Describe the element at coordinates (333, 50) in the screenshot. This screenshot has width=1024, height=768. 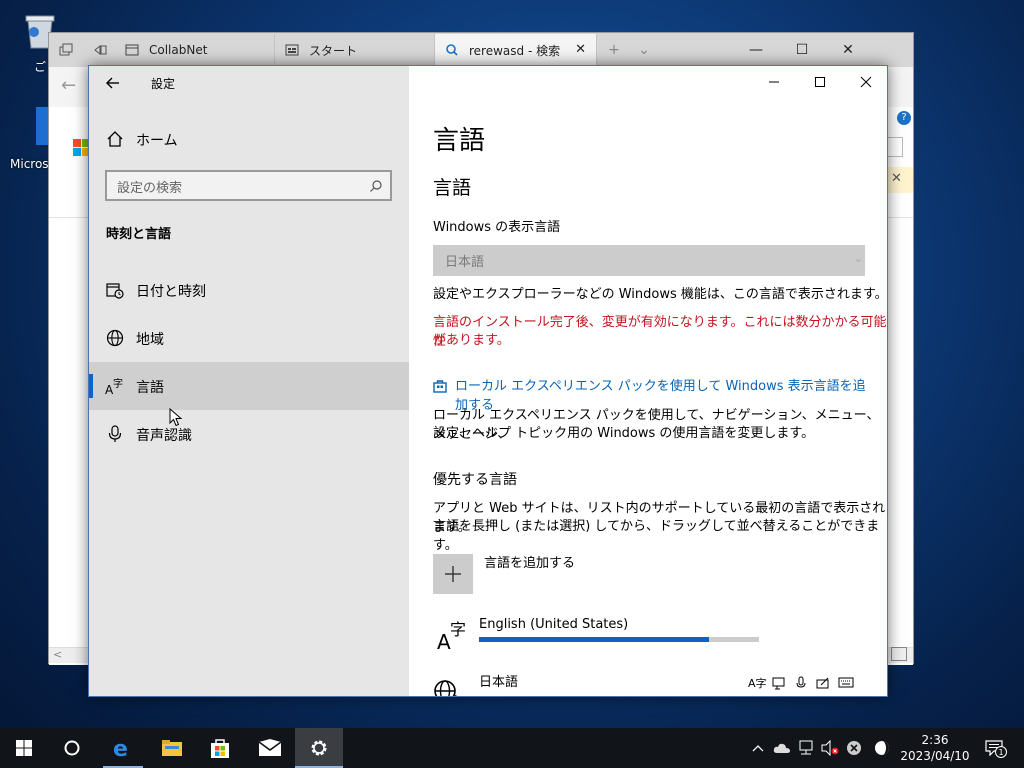
I see `tab-label: スタート` at that location.